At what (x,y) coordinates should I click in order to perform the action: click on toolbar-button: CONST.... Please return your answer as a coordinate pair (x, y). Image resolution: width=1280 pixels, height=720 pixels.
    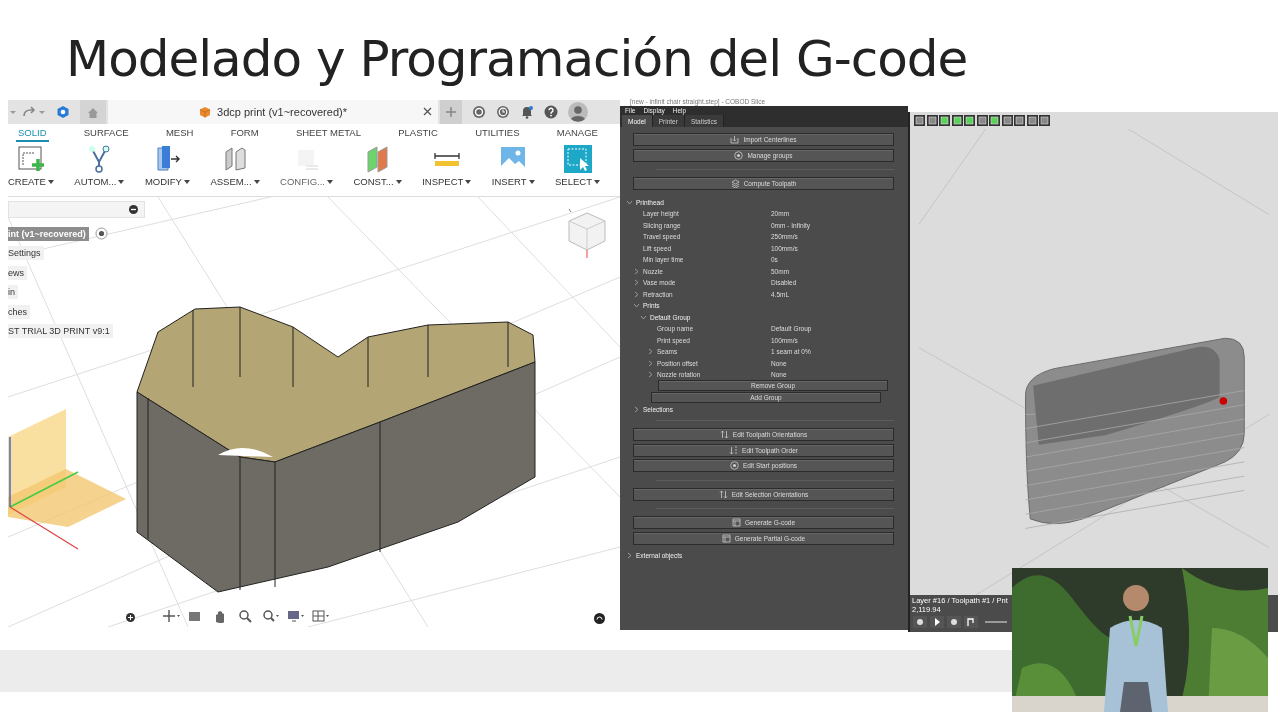
    Looking at the image, I should click on (377, 170).